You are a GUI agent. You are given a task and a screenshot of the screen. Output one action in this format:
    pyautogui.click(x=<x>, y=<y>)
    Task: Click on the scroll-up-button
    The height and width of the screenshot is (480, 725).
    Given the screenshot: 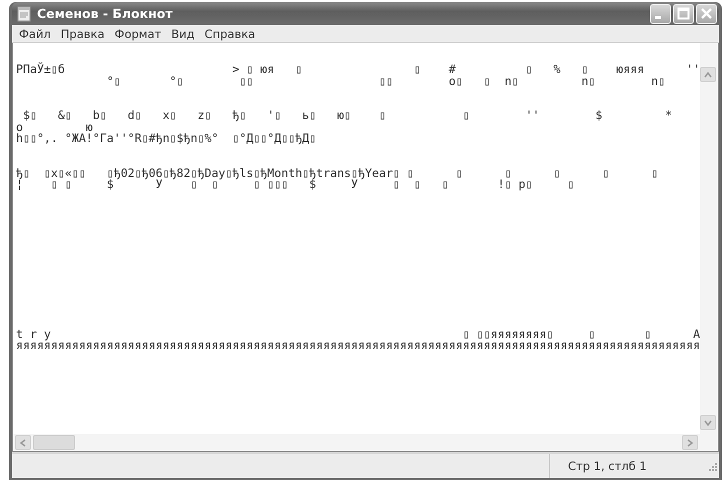 What is the action you would take?
    pyautogui.click(x=708, y=74)
    